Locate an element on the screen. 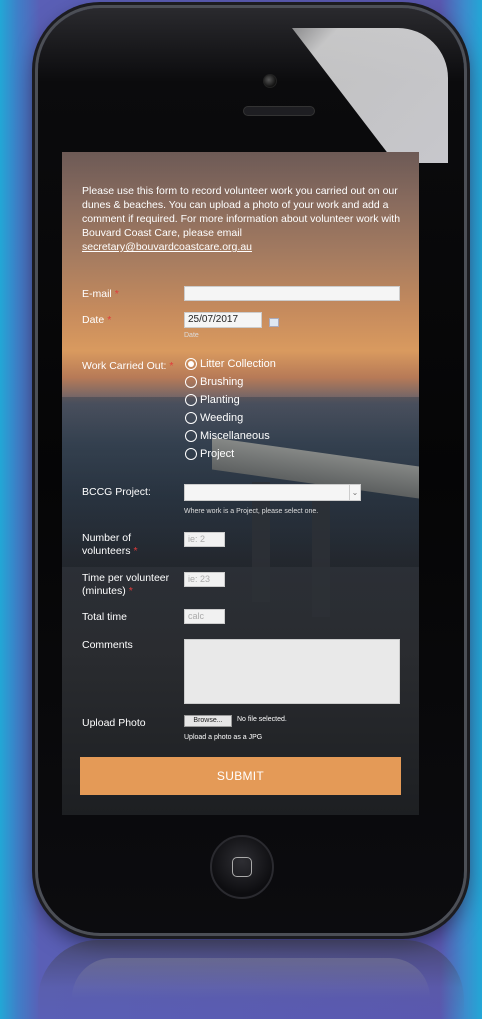 This screenshot has height=1019, width=482. email-label-text: E-mail is located at coordinates (97, 294).